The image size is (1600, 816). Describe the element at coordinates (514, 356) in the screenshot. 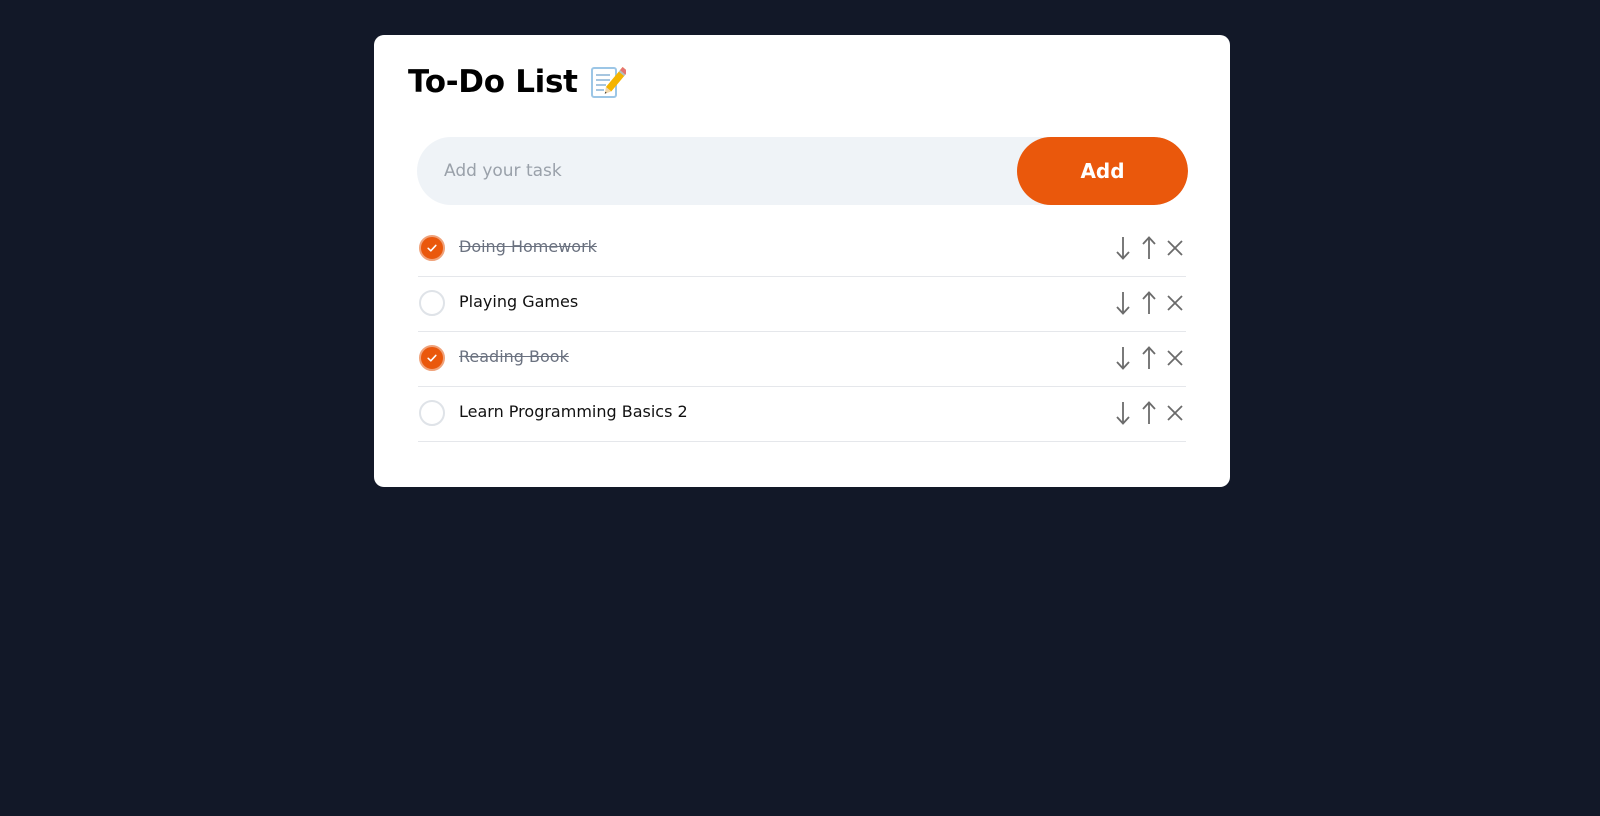

I see `task-text: Reading Book` at that location.